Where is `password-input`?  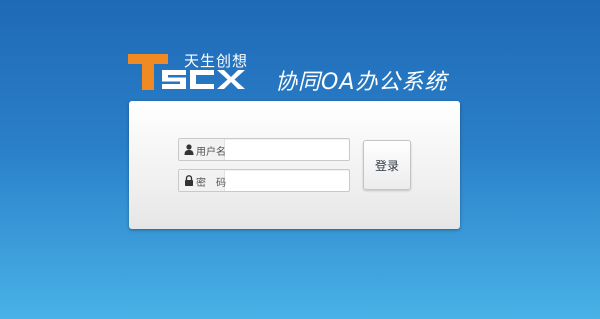
password-input is located at coordinates (288, 180).